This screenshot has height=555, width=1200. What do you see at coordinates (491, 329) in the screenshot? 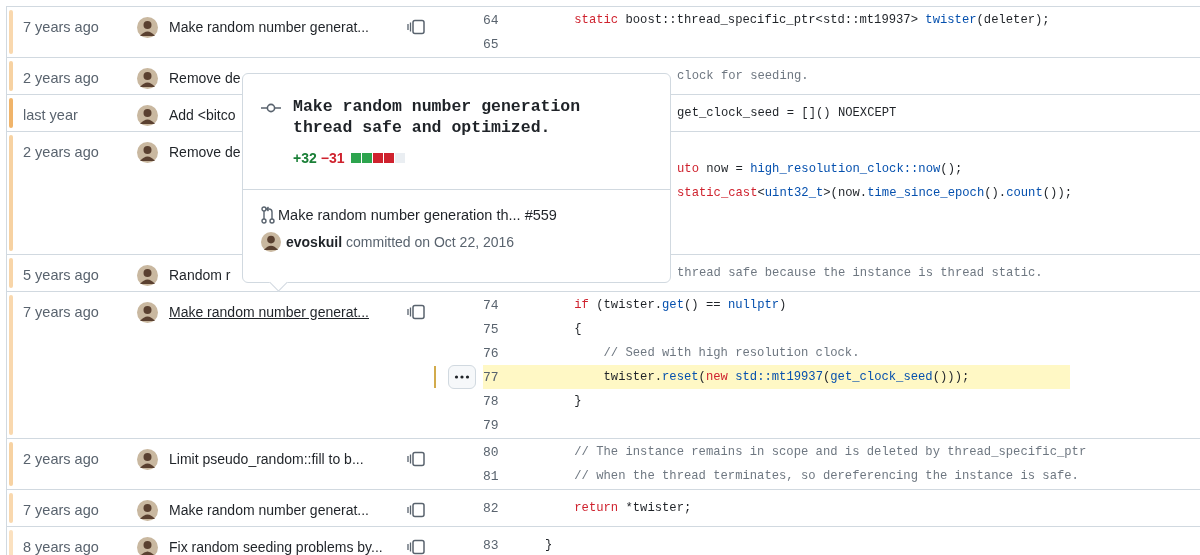
I see `line-number: 75` at bounding box center [491, 329].